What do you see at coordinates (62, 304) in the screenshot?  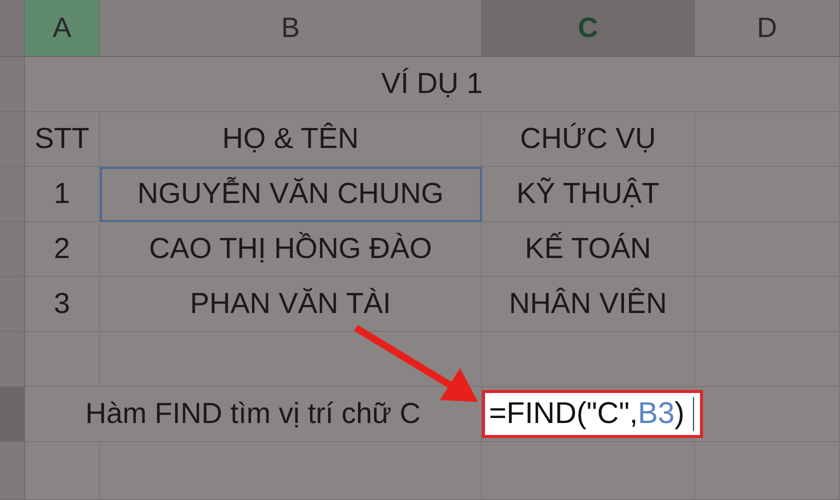 I see `table-cell: 3` at bounding box center [62, 304].